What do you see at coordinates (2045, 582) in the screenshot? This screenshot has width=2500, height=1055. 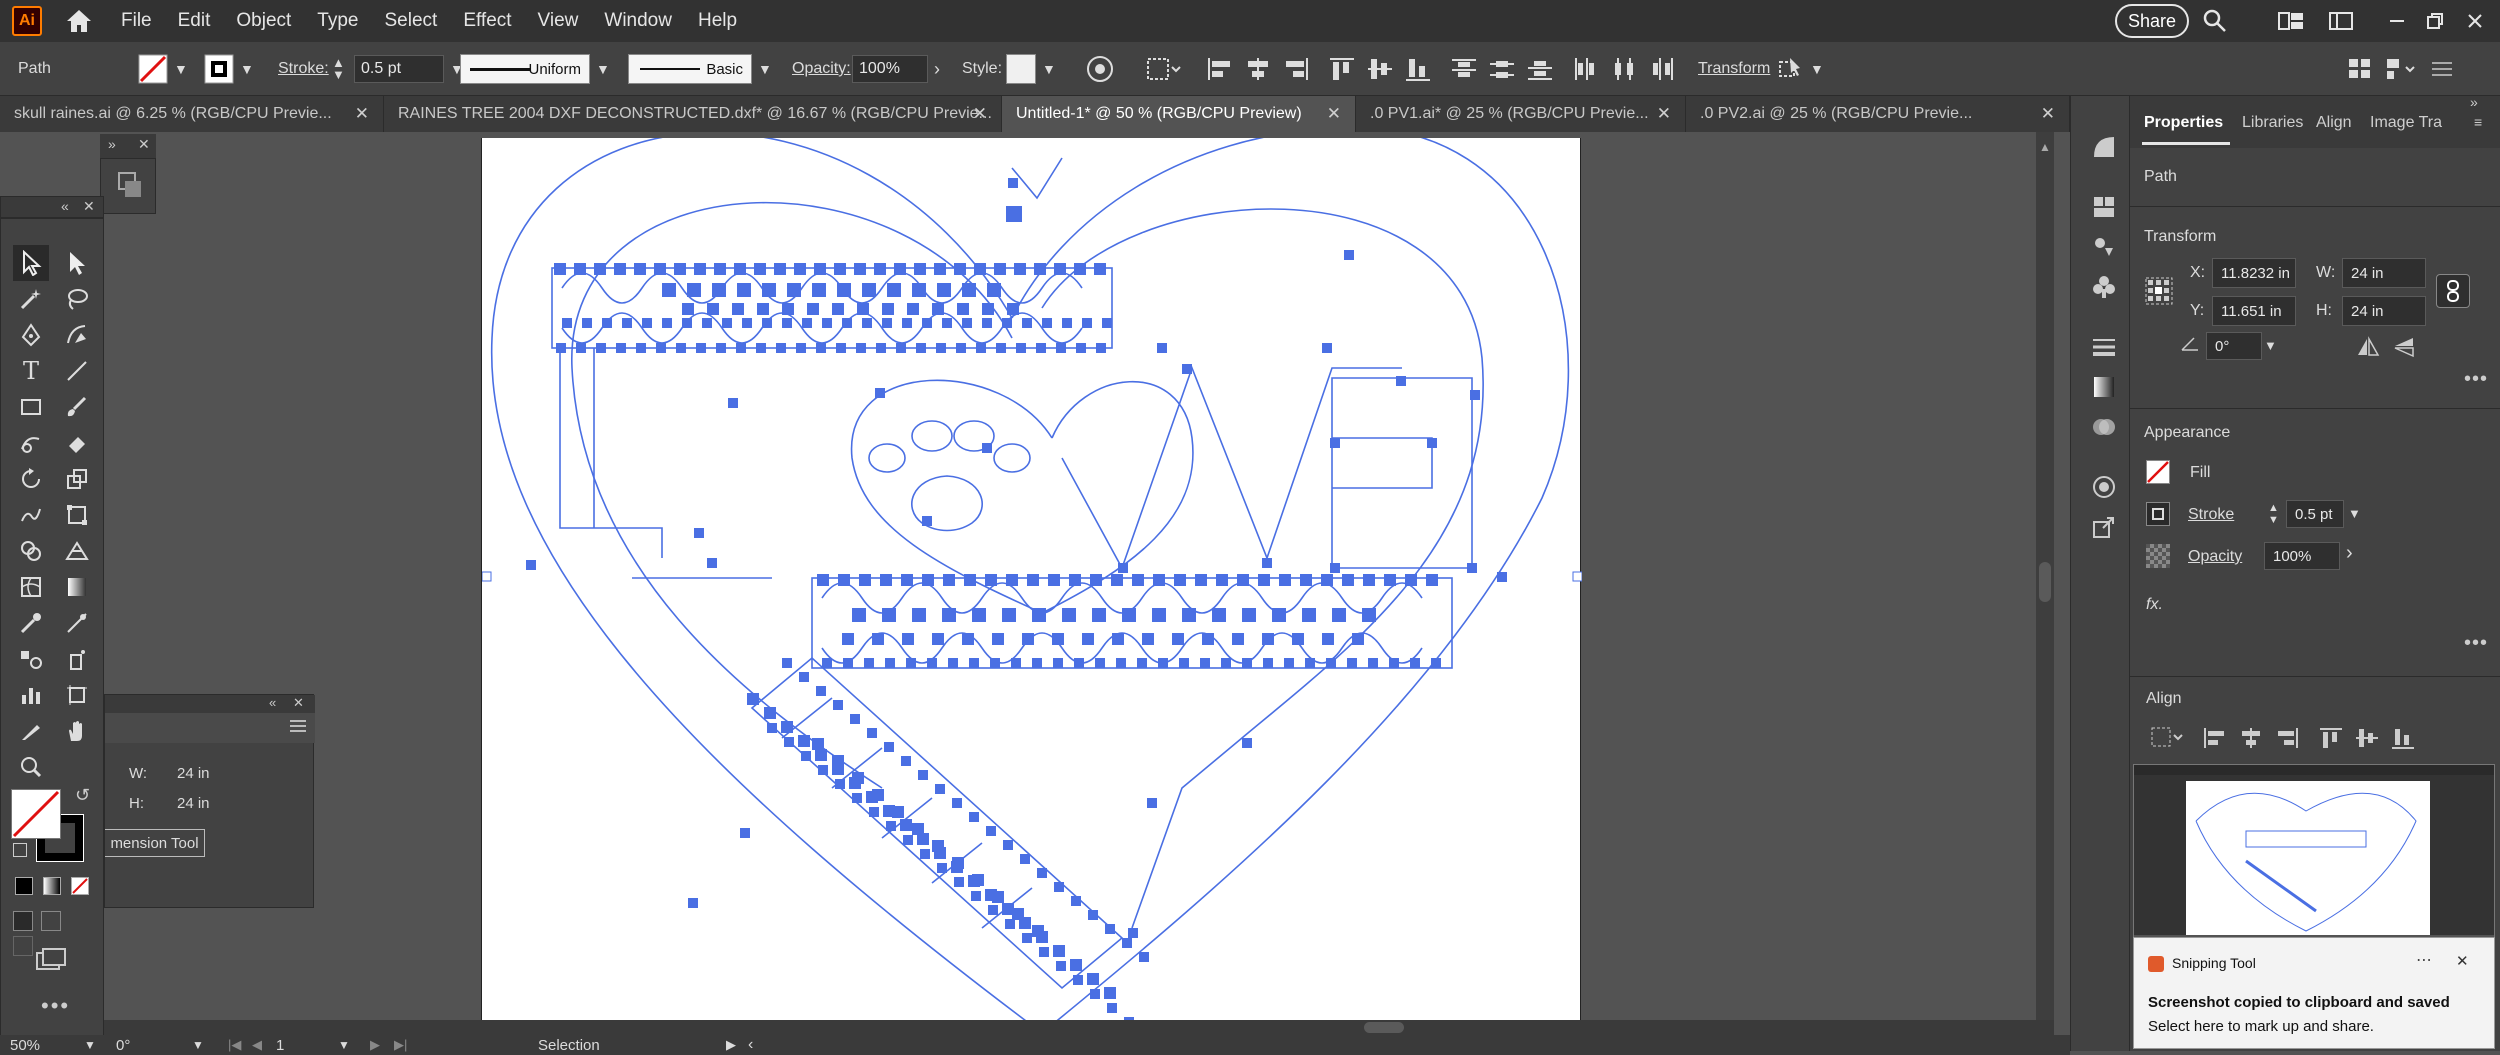 I see `vertical-scroll-thumb` at bounding box center [2045, 582].